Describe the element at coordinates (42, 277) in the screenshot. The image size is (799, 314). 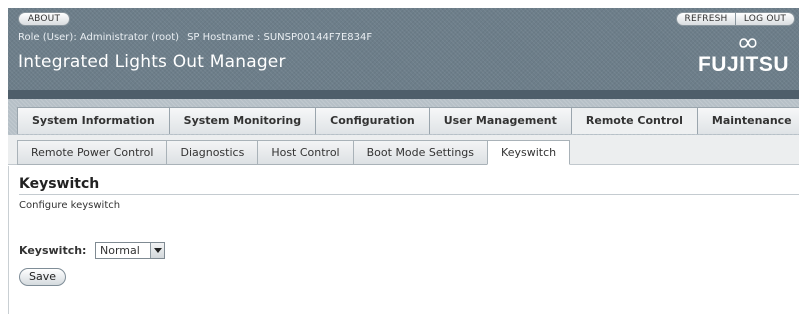
I see `save-button: Save` at that location.